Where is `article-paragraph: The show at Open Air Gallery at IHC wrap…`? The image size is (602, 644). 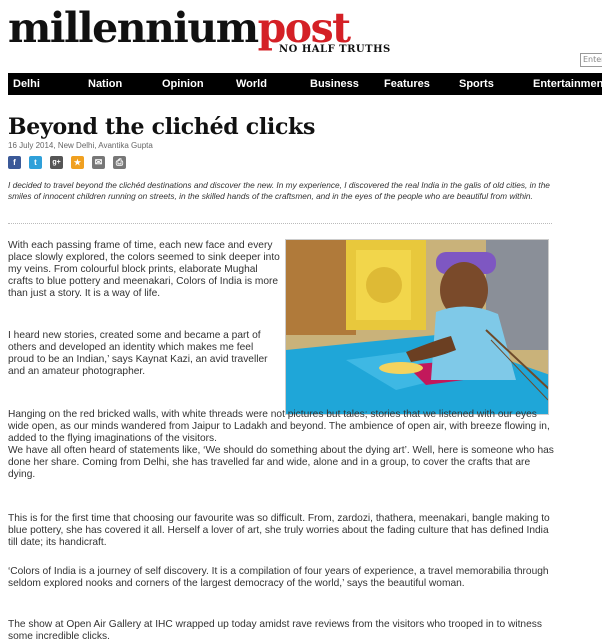
article-paragraph: The show at Open Air Gallery at IHC wrap… is located at coordinates (275, 630).